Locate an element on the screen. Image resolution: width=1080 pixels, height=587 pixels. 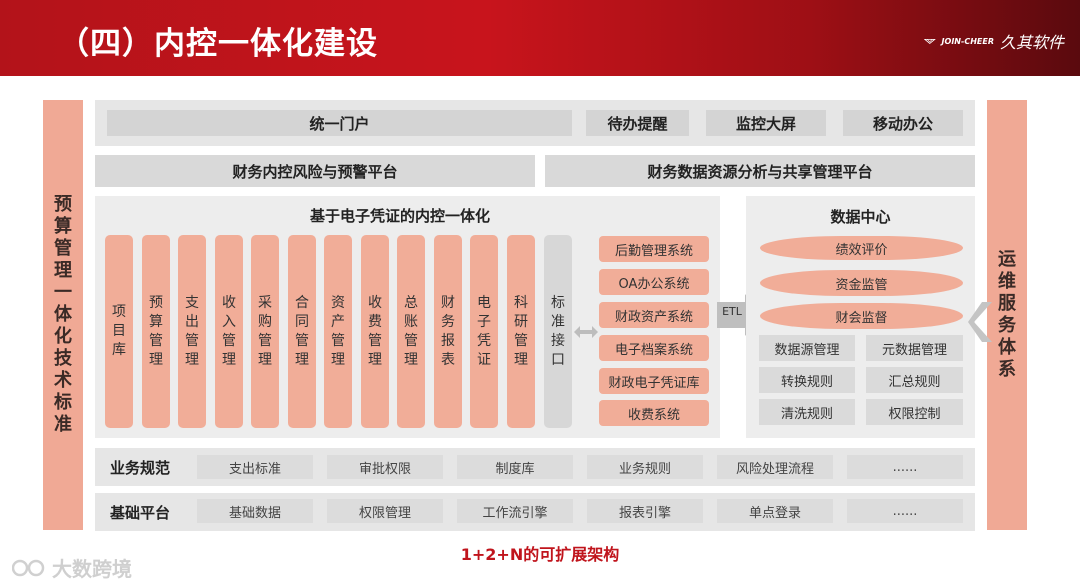
module-column: 资产管理 is located at coordinates (338, 331).